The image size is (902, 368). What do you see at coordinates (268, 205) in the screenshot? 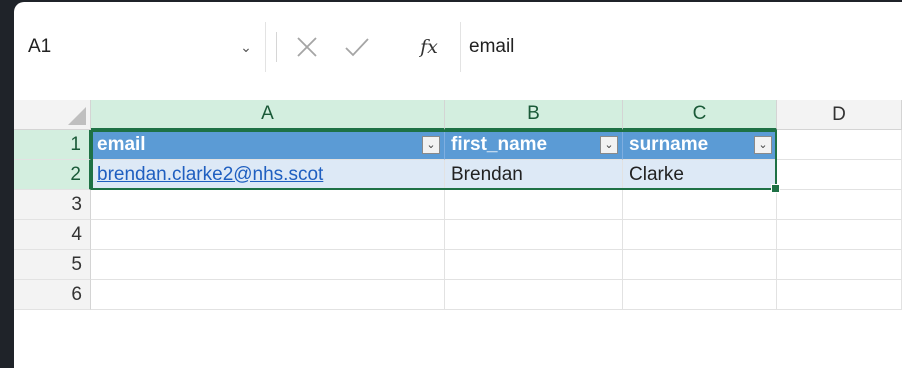
I see `cell-a3` at bounding box center [268, 205].